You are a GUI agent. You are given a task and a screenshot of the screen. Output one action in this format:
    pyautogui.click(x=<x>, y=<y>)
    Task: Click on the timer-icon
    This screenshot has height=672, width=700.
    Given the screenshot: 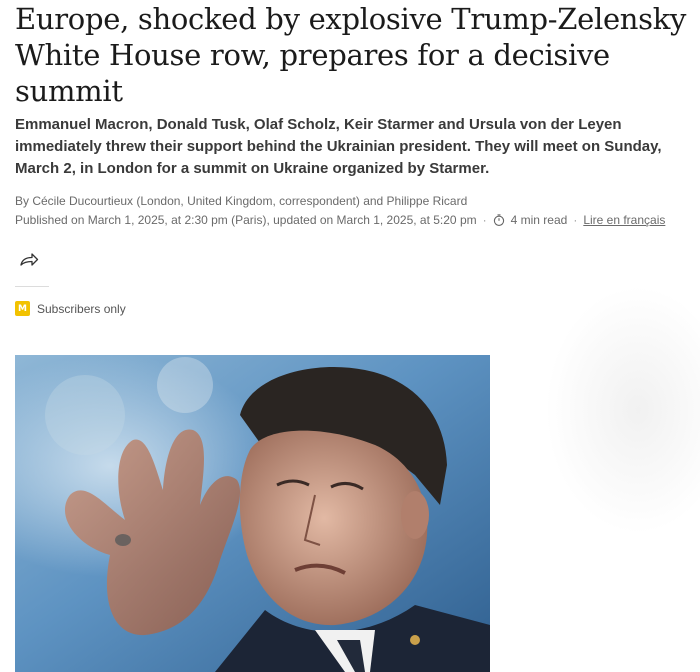 What is the action you would take?
    pyautogui.click(x=499, y=220)
    